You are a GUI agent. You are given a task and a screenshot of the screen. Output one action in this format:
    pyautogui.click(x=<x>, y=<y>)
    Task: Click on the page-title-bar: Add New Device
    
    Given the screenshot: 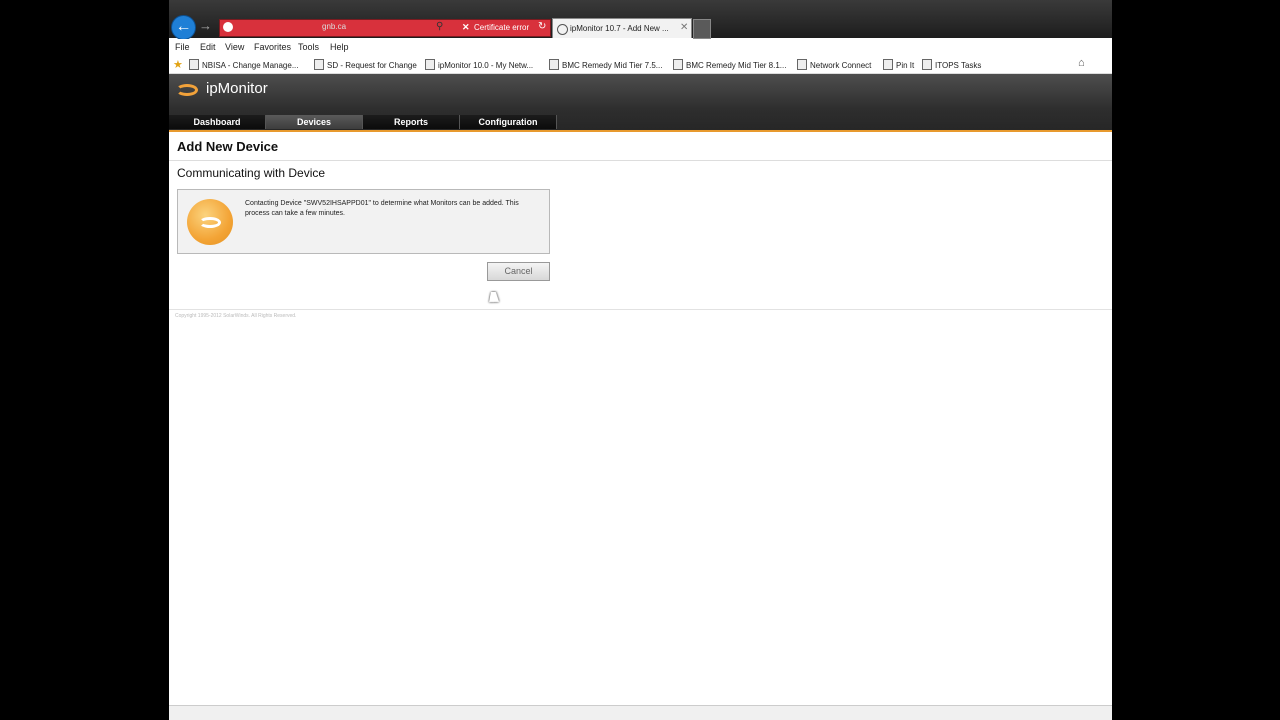 What is the action you would take?
    pyautogui.click(x=640, y=147)
    